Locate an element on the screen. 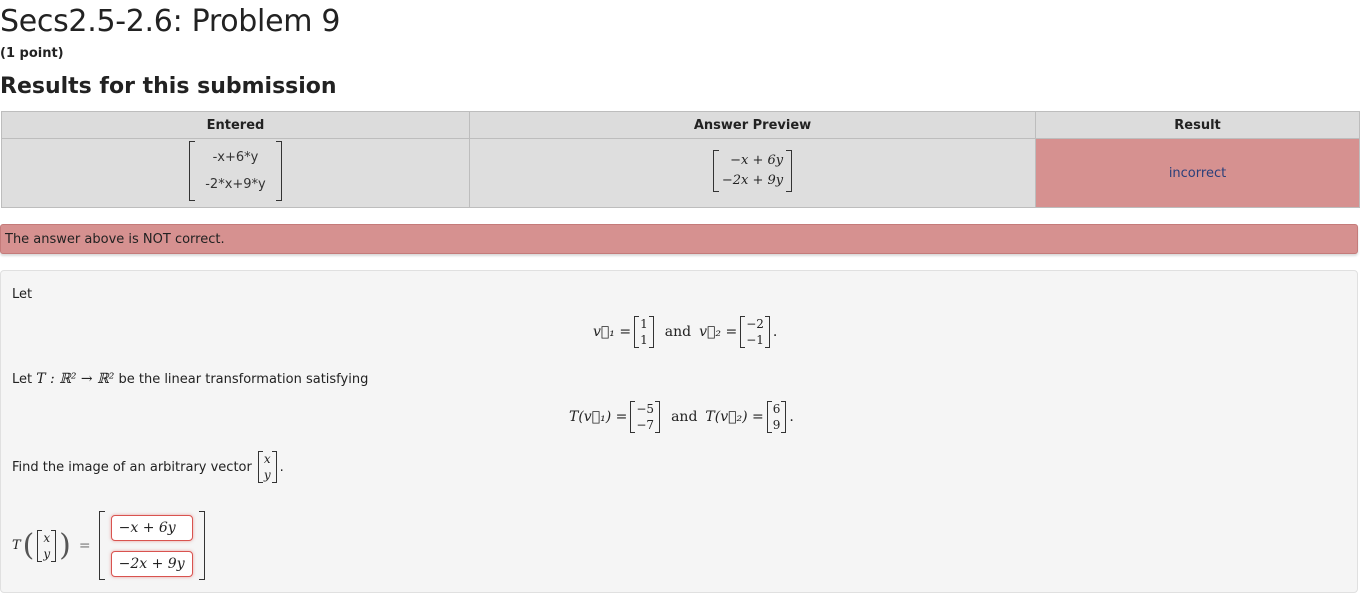 Image resolution: width=1360 pixels, height=596 pixels. tv1-label: T(v⃗₁) = is located at coordinates (598, 417).